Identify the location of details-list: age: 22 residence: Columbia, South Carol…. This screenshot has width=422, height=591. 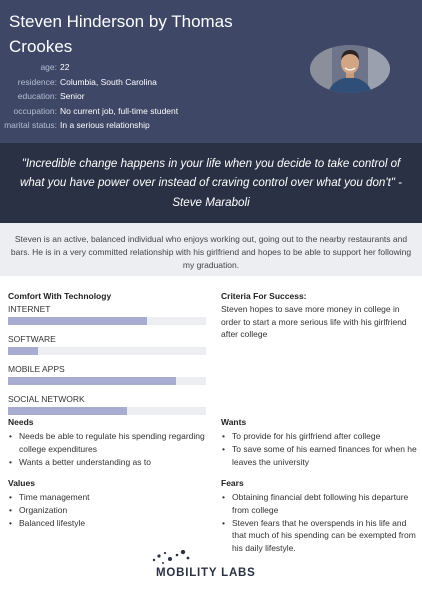
(150, 96).